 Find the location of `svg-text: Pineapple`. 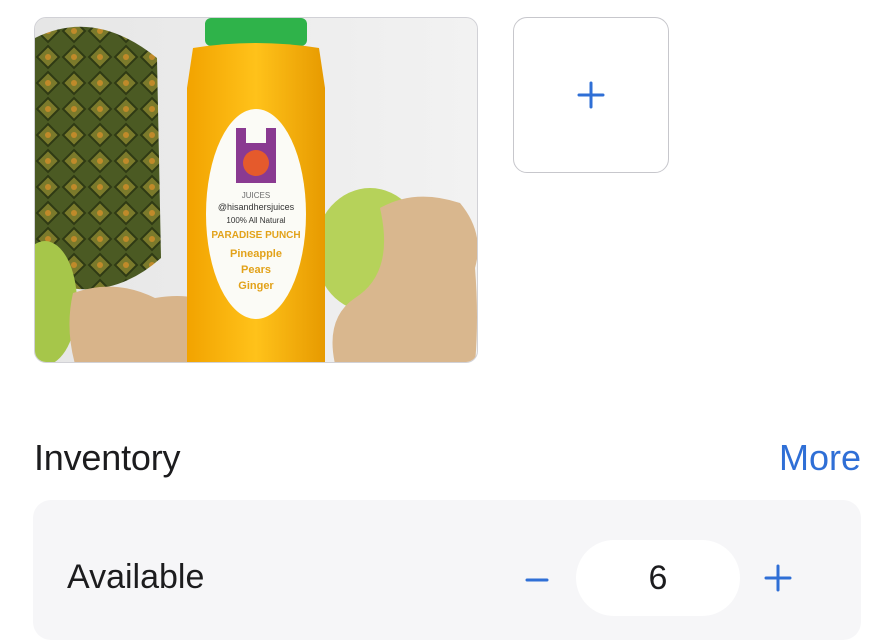

svg-text: Pineapple is located at coordinates (256, 254).